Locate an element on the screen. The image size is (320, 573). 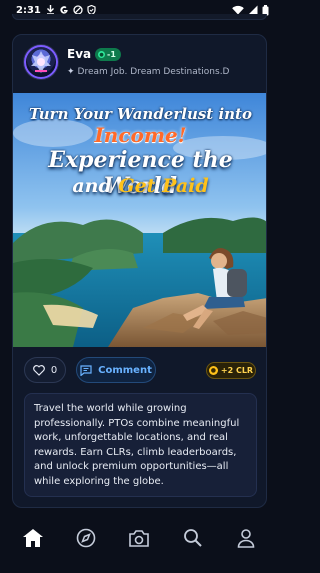
avatar-art-icon is located at coordinates (41, 62).